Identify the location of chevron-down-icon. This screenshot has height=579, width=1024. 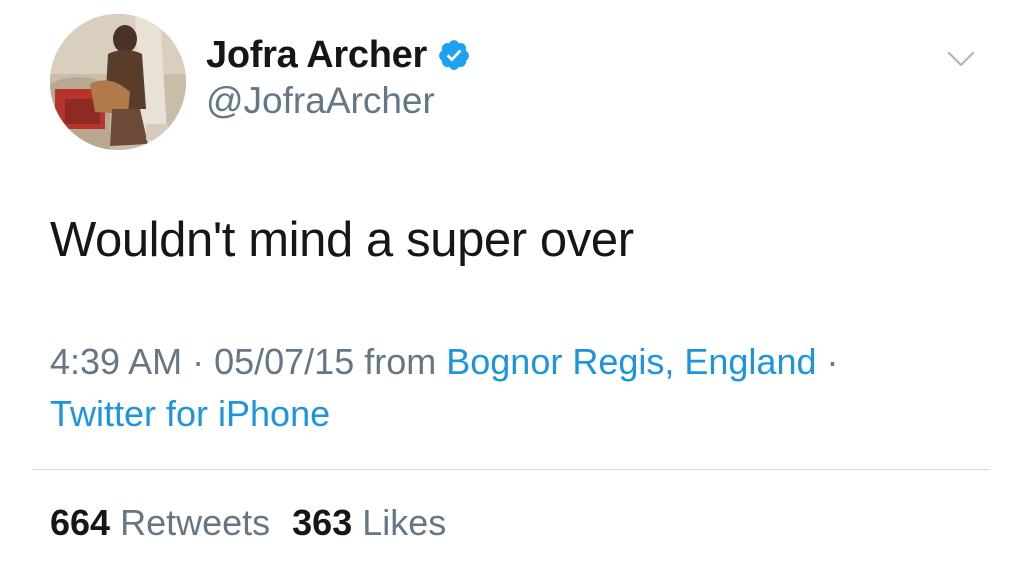
(961, 59).